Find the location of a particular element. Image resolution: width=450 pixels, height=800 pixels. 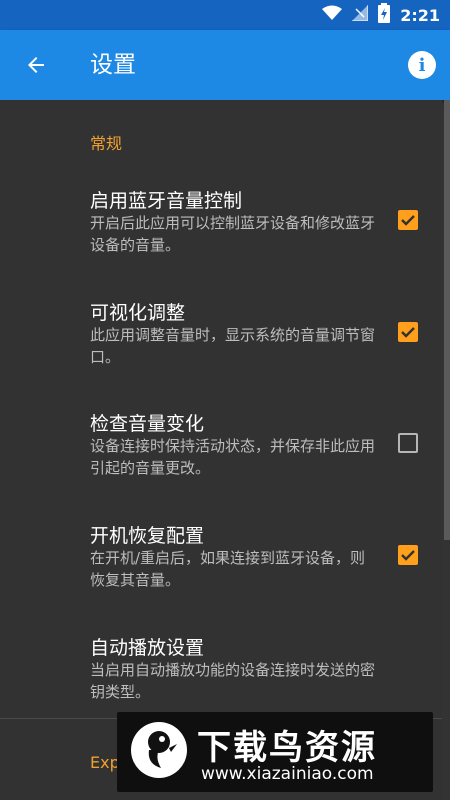

status-time: 2:21 is located at coordinates (420, 15).